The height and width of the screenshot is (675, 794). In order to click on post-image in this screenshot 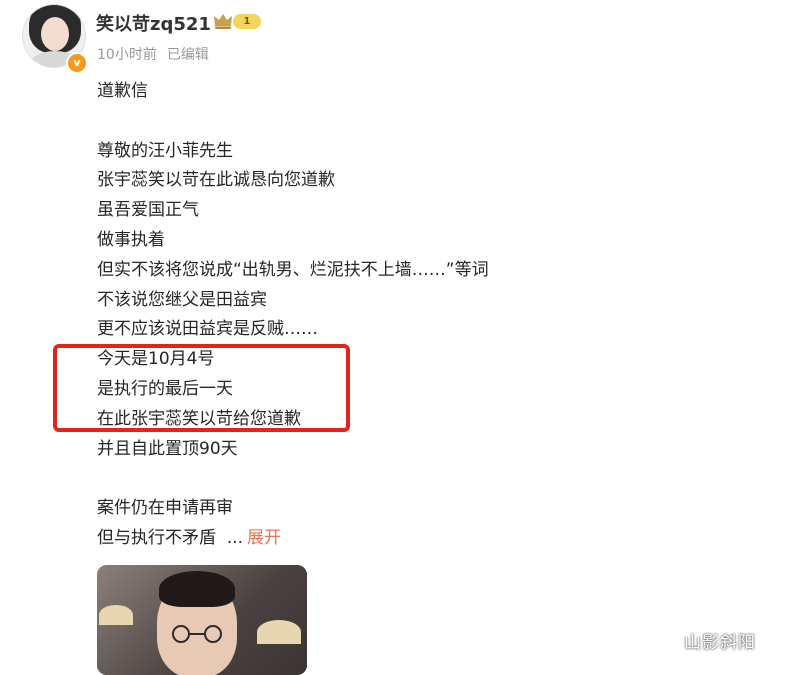, I will do `click(202, 620)`.